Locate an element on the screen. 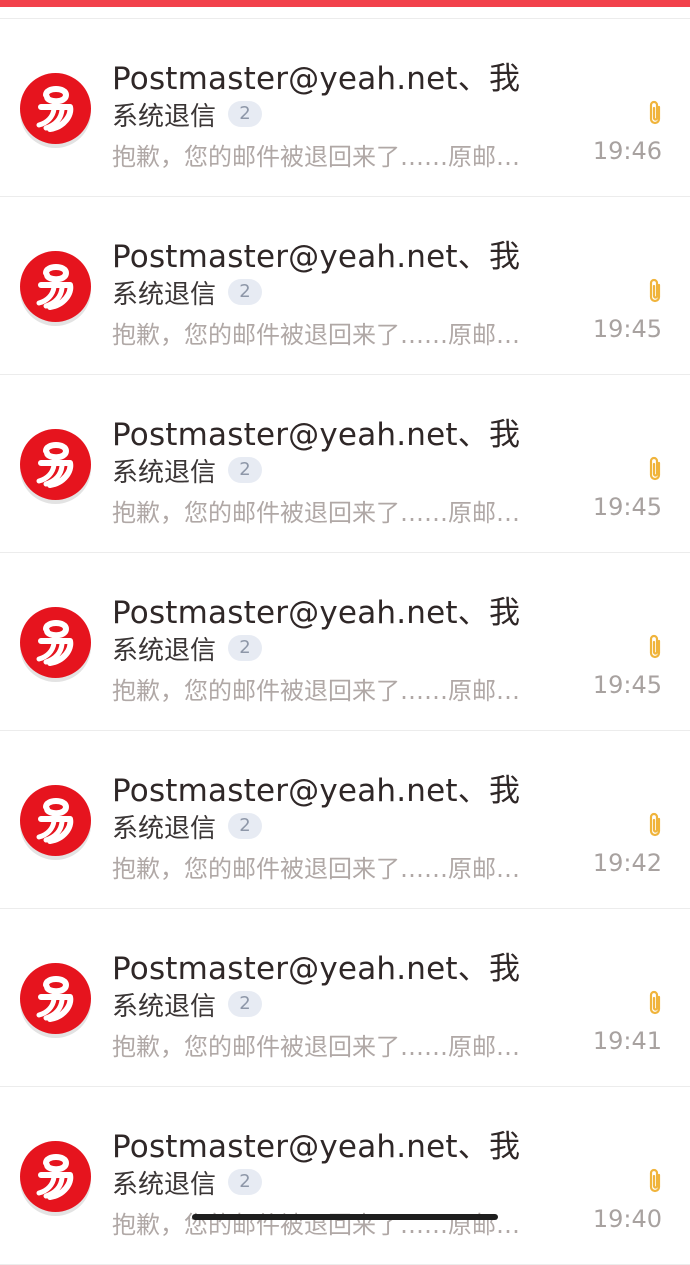 The image size is (690, 1265). home-indicator is located at coordinates (345, 1217).